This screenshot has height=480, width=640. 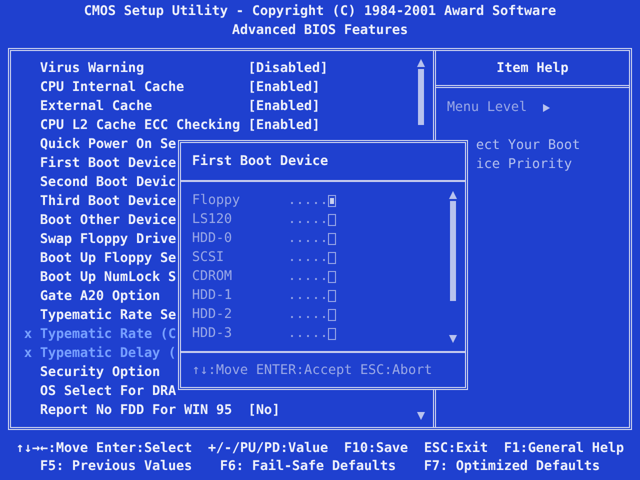 What do you see at coordinates (376, 449) in the screenshot?
I see `key-hint: F10:Save` at bounding box center [376, 449].